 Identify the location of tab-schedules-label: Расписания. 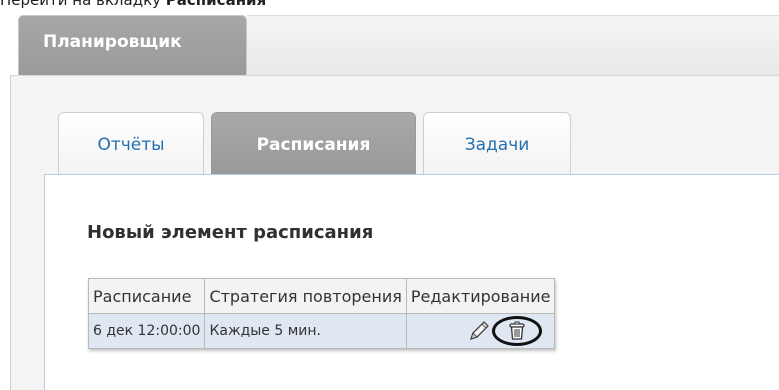
(313, 145).